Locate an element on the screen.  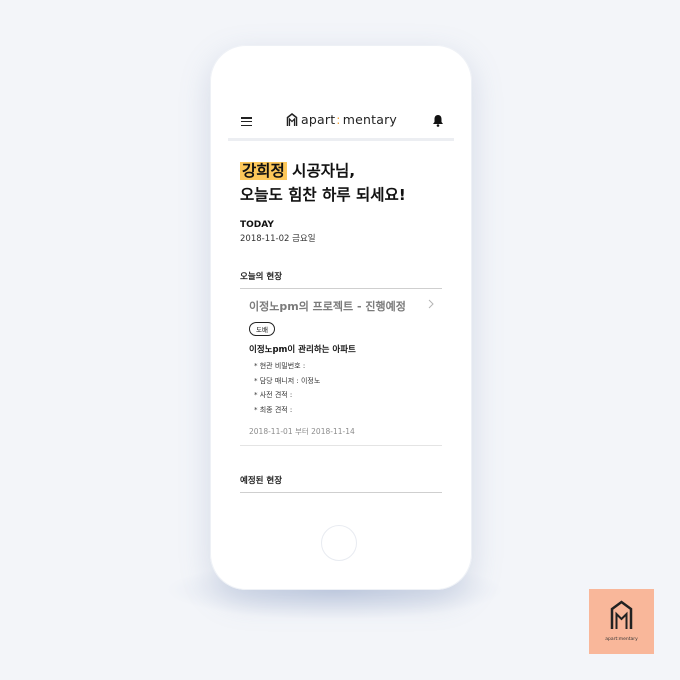
top-navbar: apart : mentary is located at coordinates (341, 121).